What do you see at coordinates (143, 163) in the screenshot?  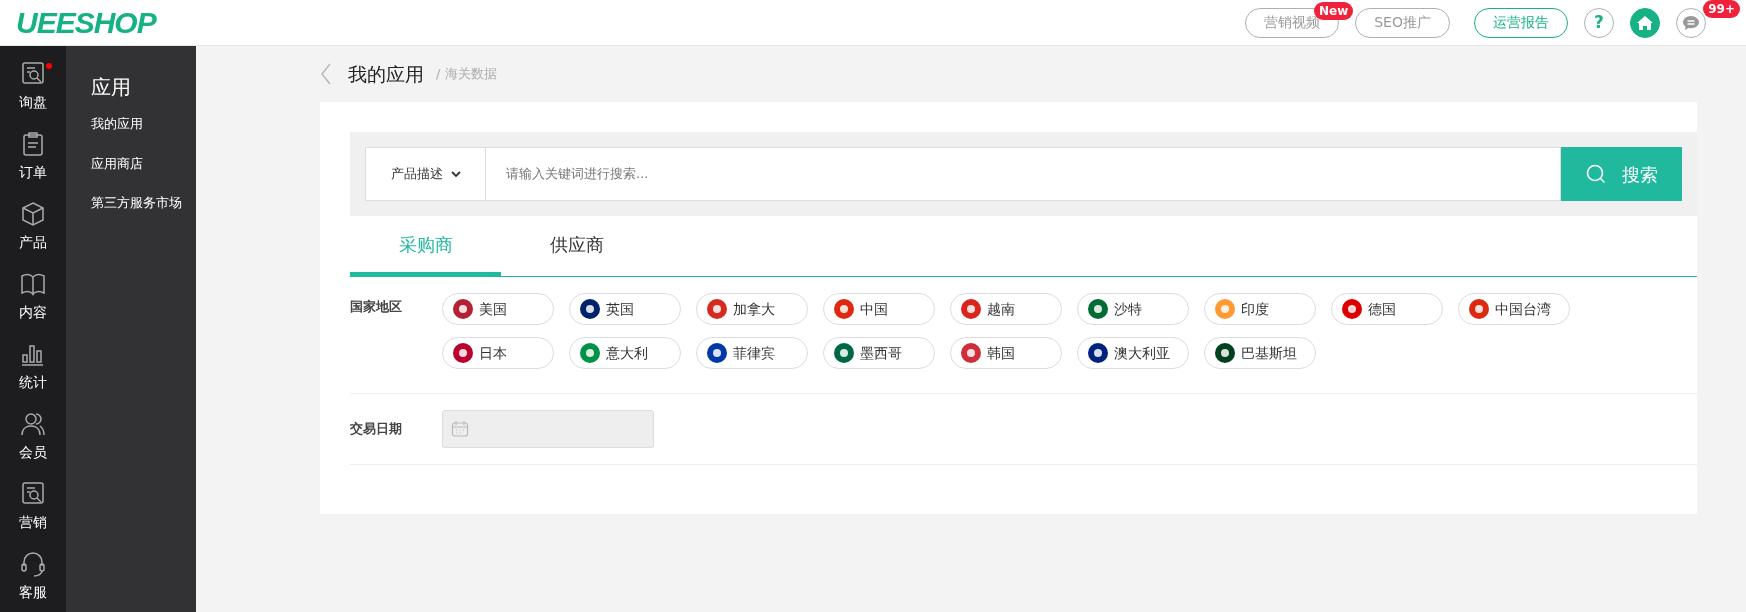 I see `submenu-item: 应用商店` at bounding box center [143, 163].